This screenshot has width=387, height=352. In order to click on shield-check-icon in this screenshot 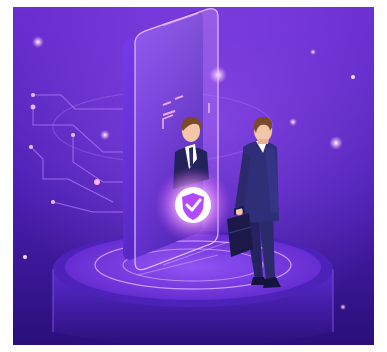, I will do `click(193, 205)`.